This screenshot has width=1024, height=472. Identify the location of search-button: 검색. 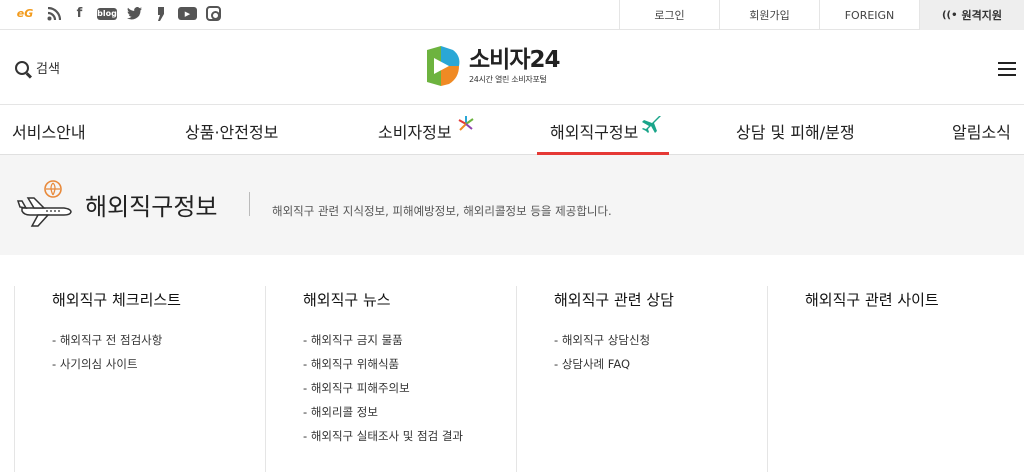
(37, 67).